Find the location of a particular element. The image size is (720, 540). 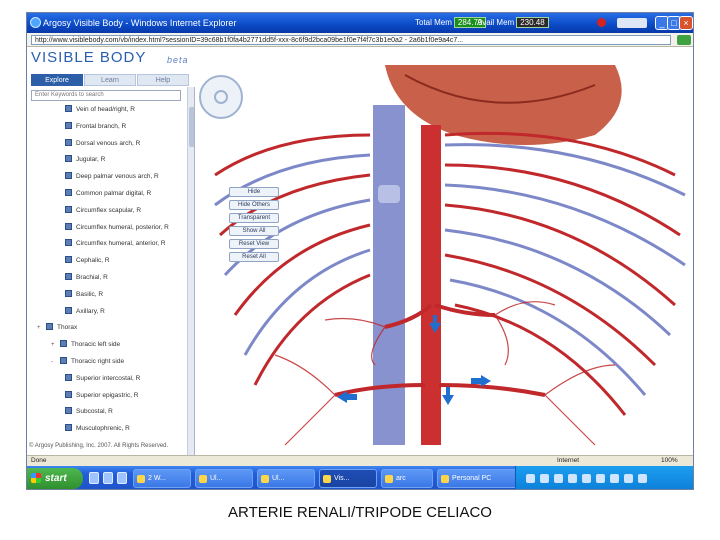

go-icon is located at coordinates (684, 40).